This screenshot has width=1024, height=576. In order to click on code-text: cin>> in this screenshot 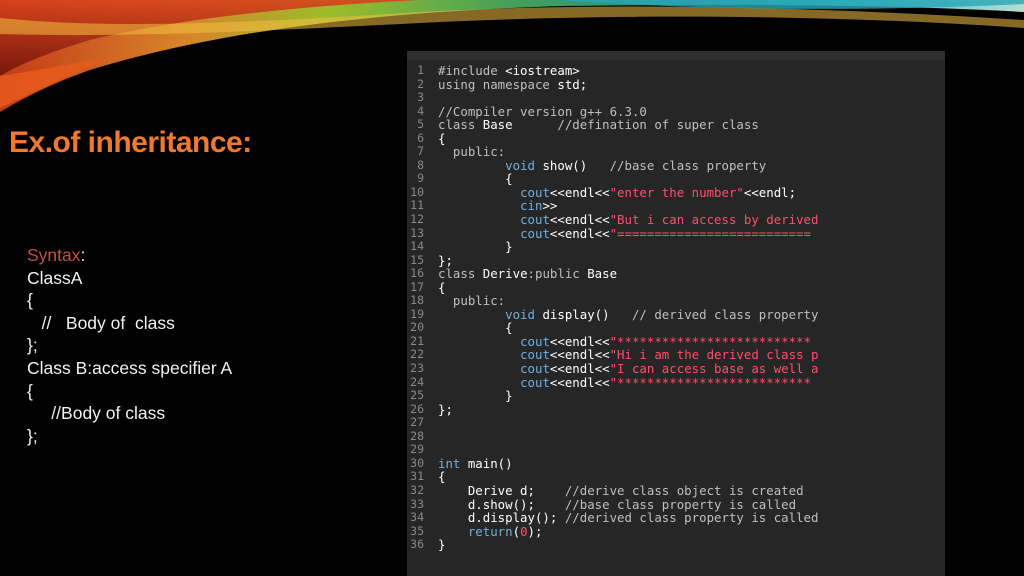, I will do `click(497, 206)`.